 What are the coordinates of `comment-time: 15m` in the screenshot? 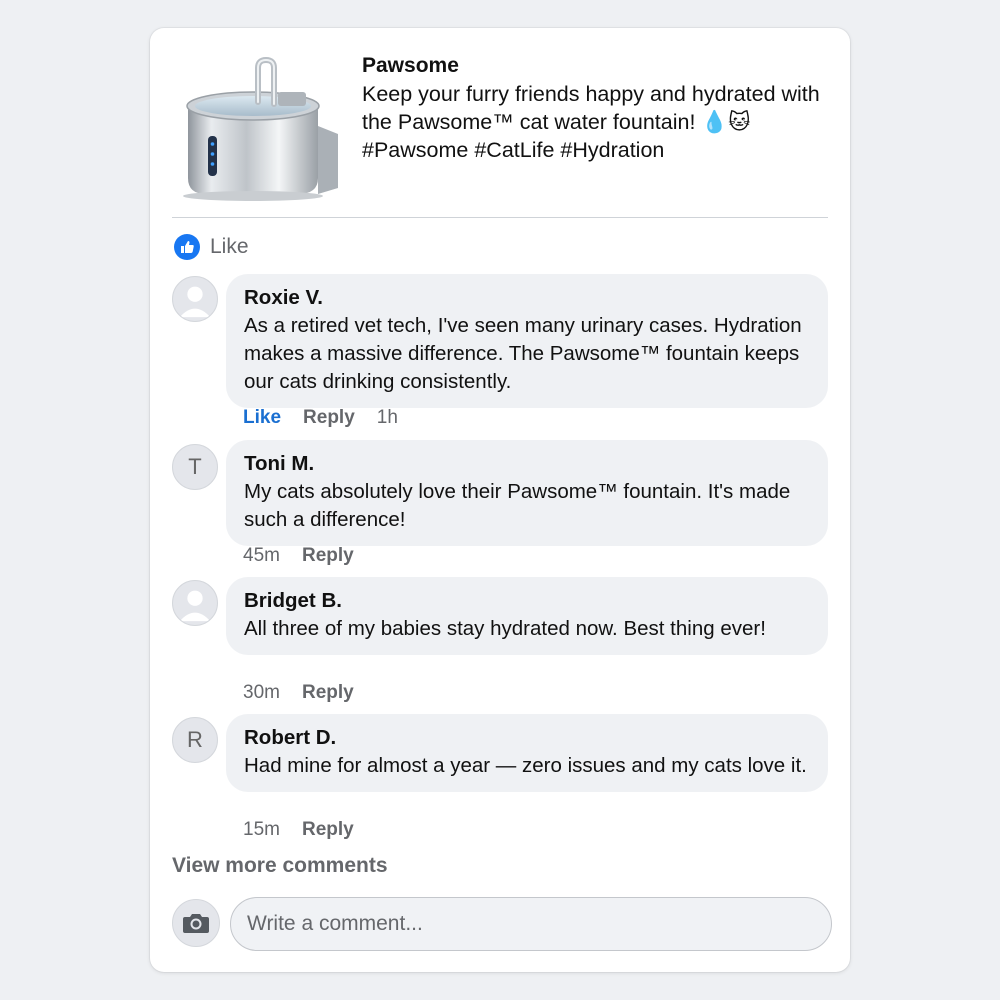 It's located at (261, 830).